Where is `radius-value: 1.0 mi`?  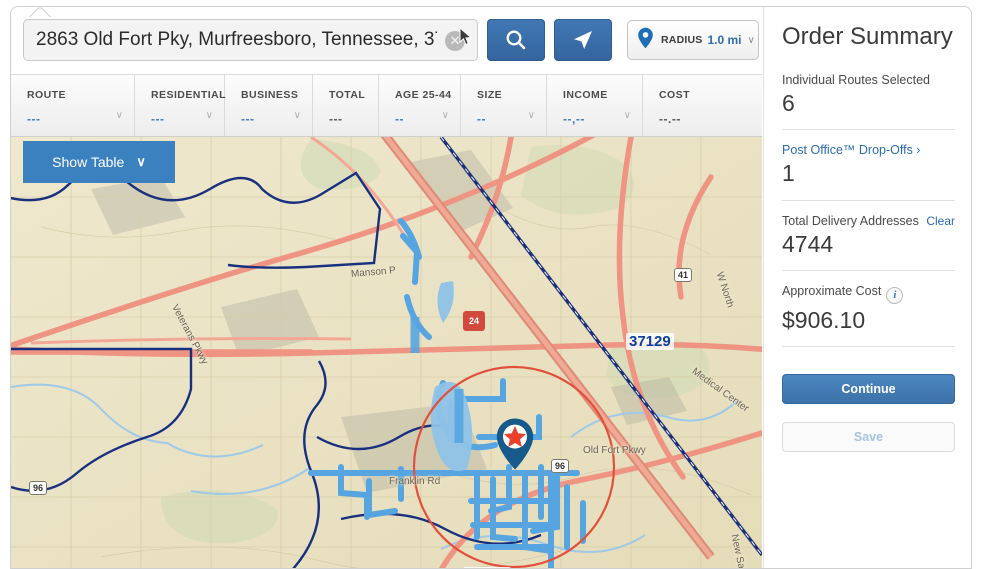
radius-value: 1.0 mi is located at coordinates (724, 40).